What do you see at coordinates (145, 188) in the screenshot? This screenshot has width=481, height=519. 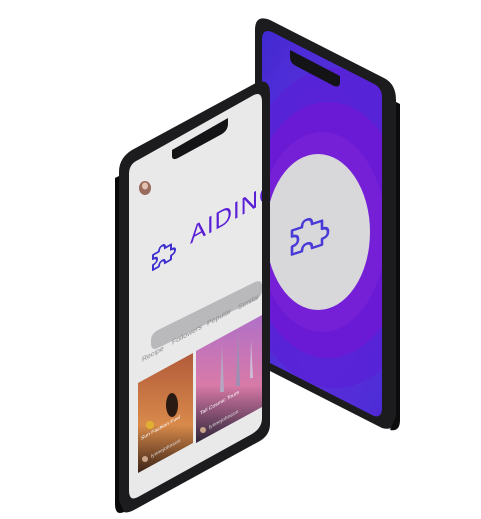 I see `avatar` at bounding box center [145, 188].